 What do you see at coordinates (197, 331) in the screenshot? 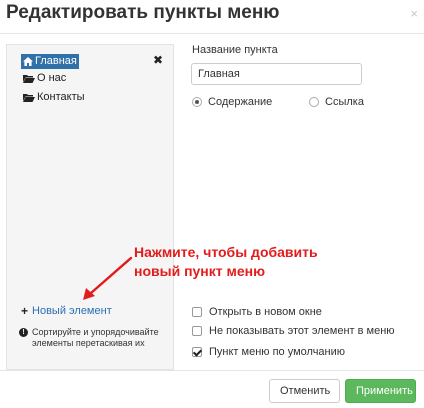
I see `hide-item-checkbox` at bounding box center [197, 331].